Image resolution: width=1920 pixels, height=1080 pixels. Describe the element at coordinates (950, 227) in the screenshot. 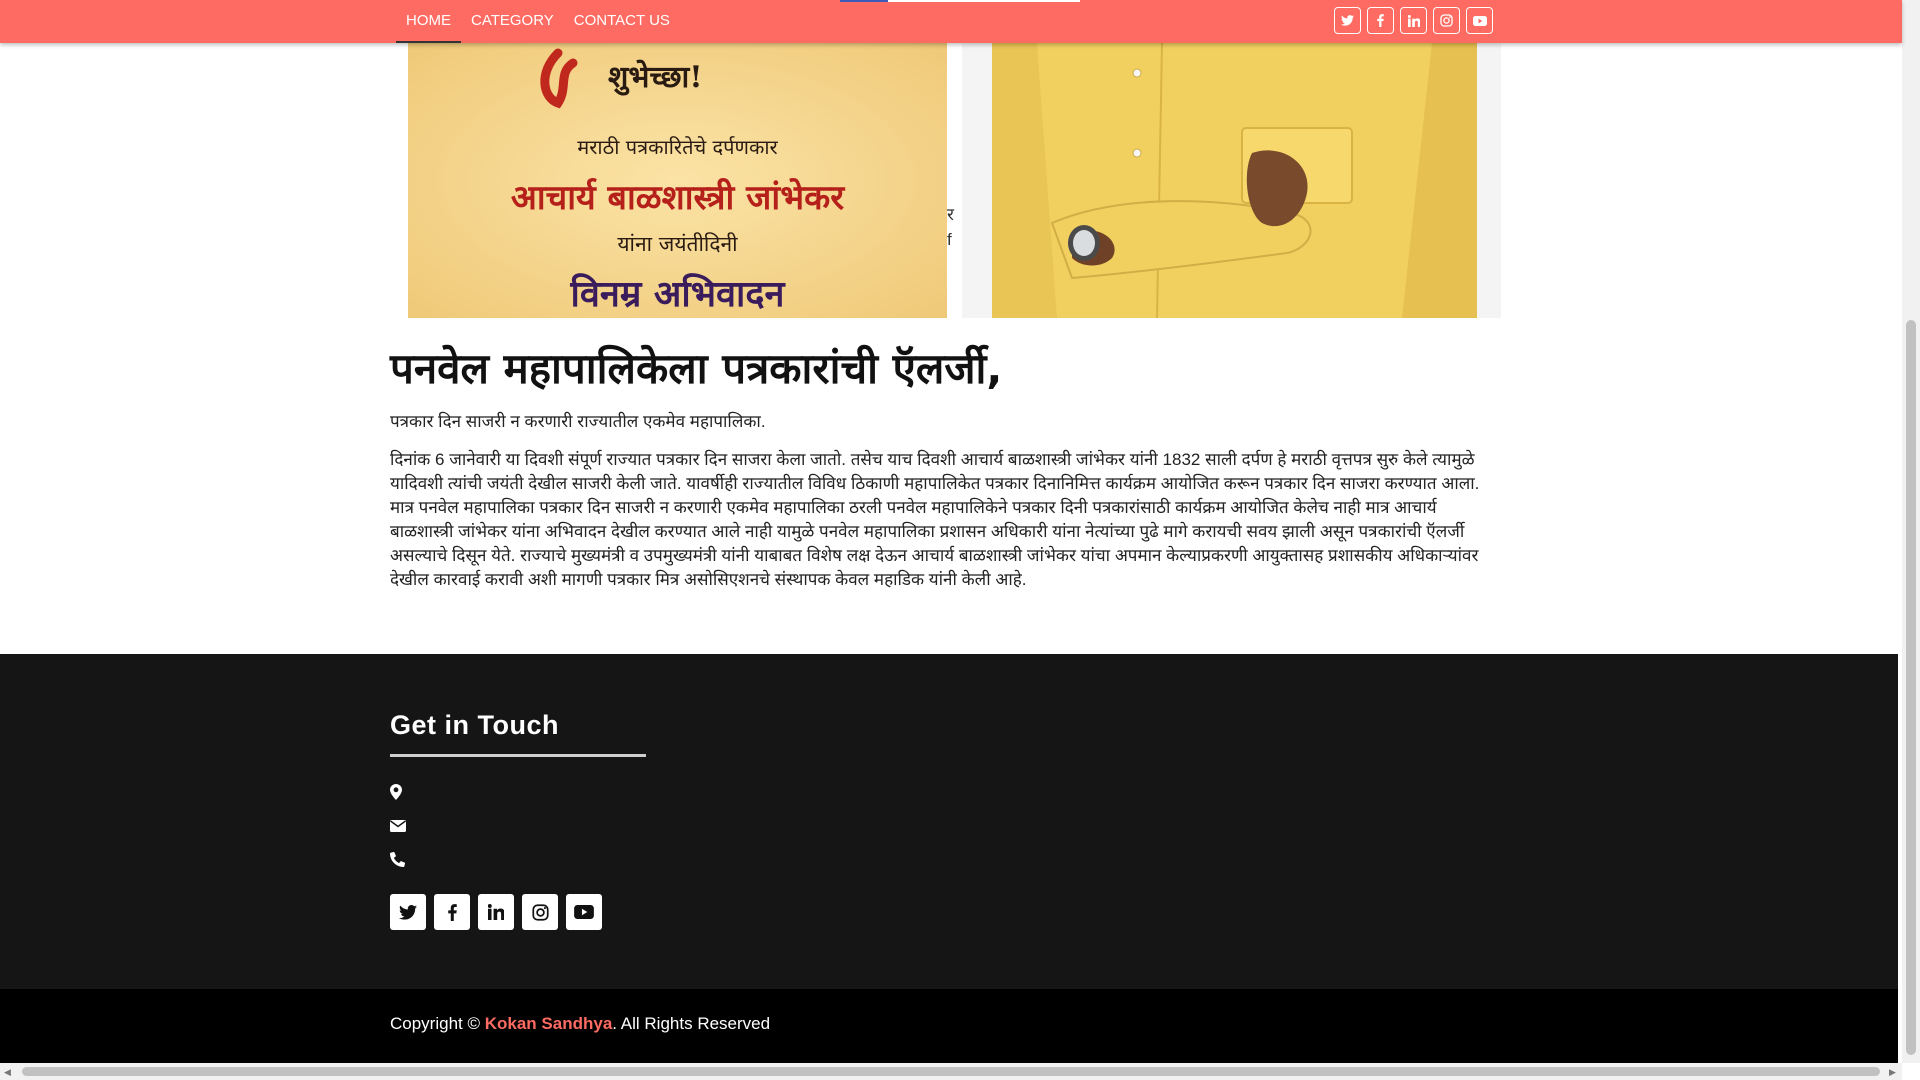

I see `peek-line: र f` at that location.